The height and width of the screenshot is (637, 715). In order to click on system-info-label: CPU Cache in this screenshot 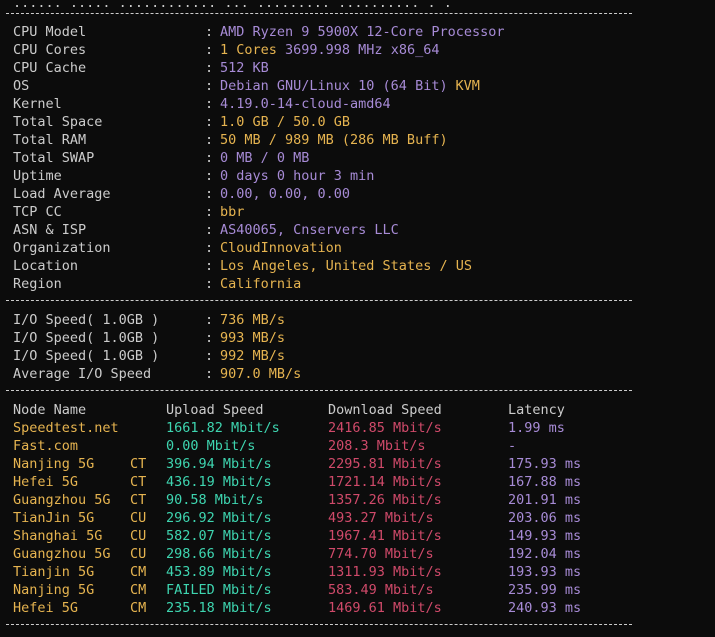, I will do `click(50, 68)`.